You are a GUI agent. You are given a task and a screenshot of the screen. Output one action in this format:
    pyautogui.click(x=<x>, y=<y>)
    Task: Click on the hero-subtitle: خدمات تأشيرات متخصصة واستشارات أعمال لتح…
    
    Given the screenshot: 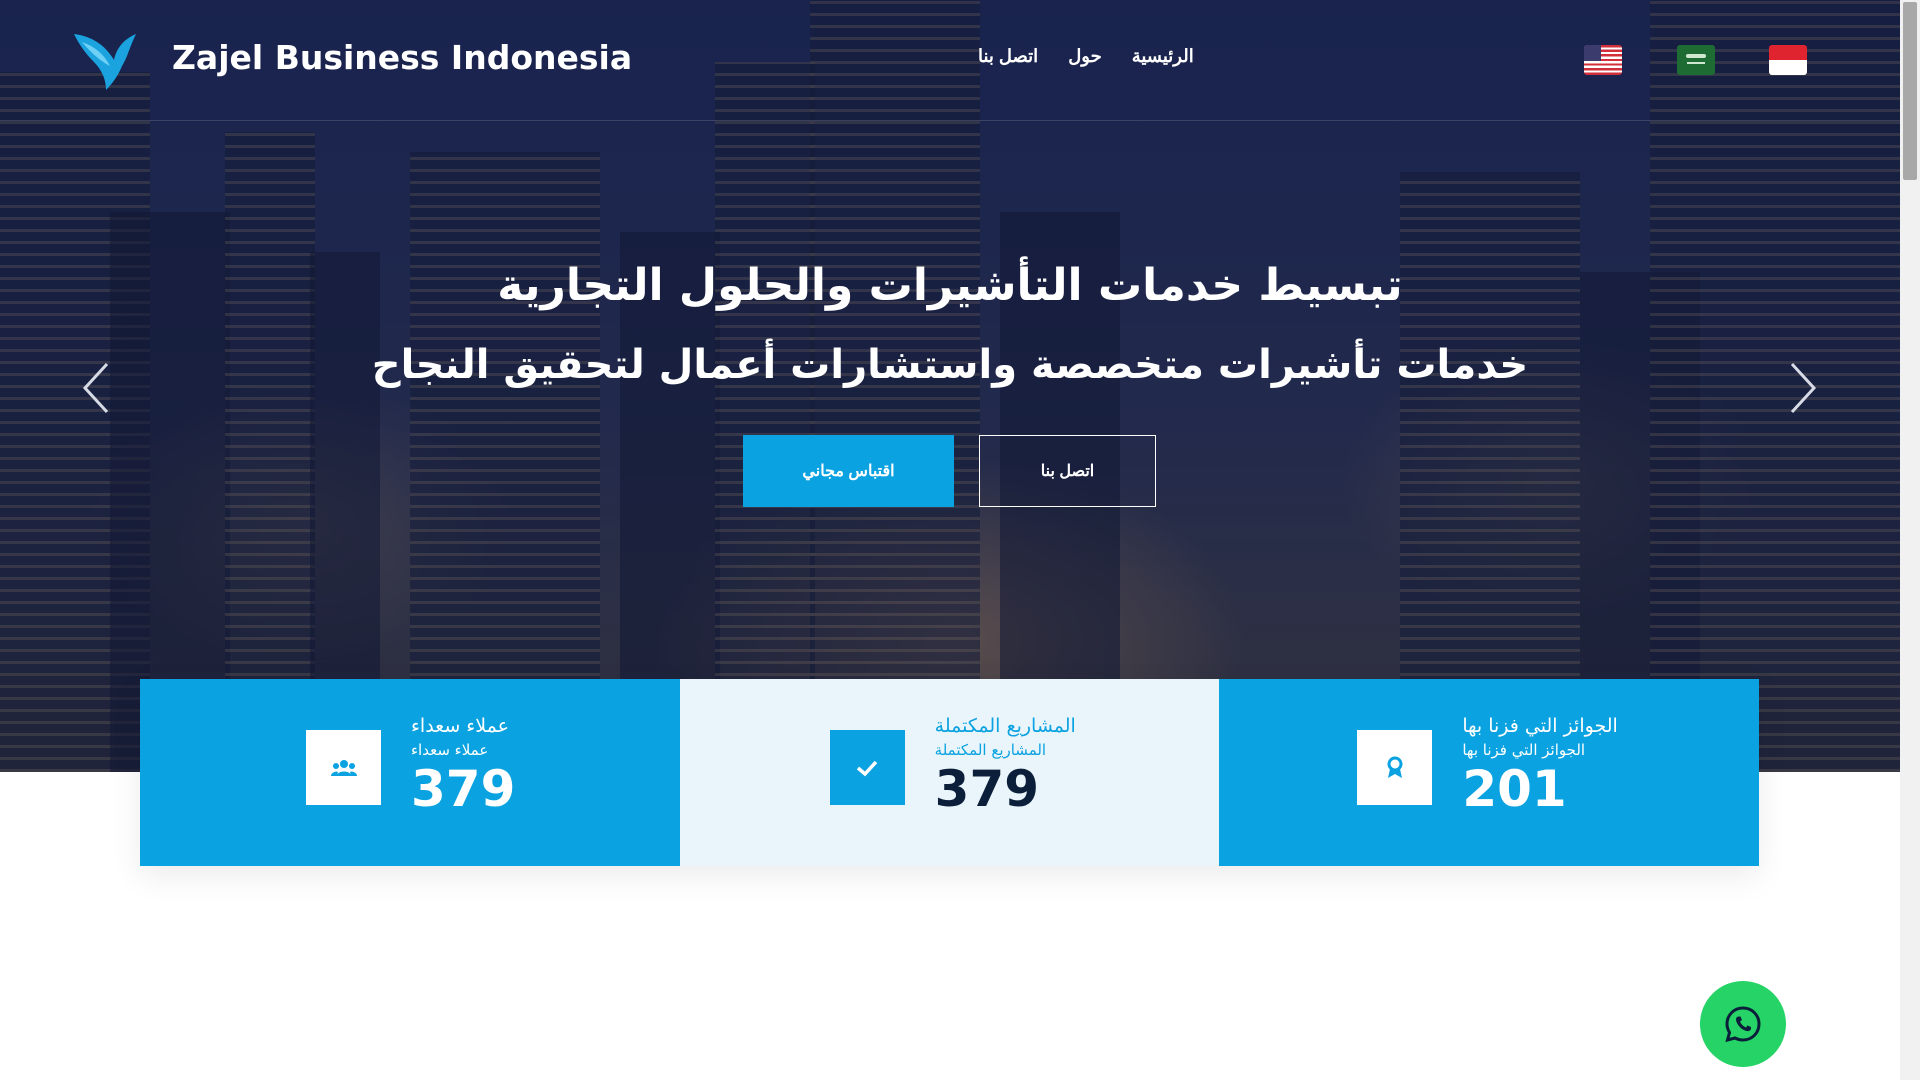 What is the action you would take?
    pyautogui.click(x=950, y=365)
    